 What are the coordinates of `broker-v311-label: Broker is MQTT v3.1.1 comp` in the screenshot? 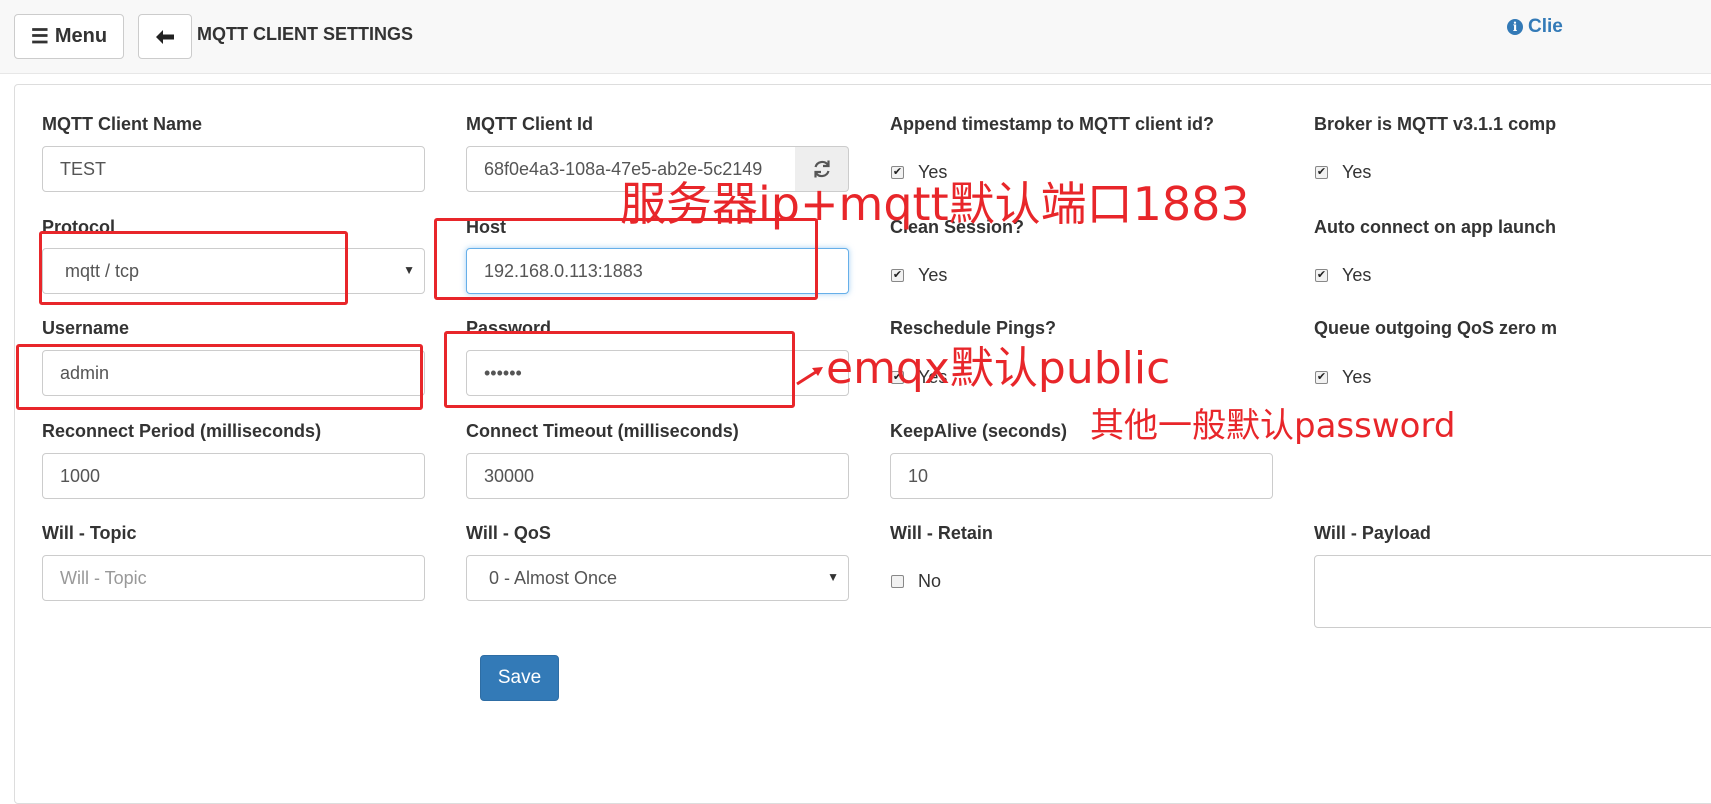 It's located at (1435, 124).